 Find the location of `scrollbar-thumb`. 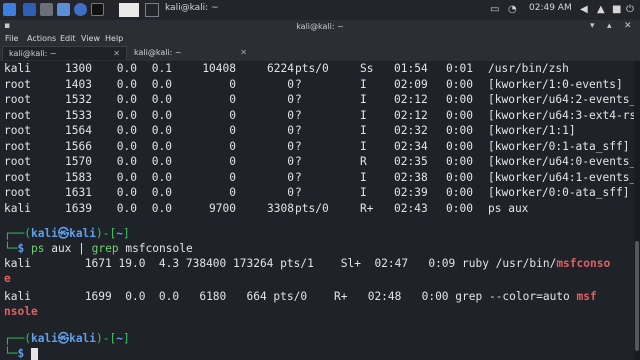

scrollbar-thumb is located at coordinates (637, 296).